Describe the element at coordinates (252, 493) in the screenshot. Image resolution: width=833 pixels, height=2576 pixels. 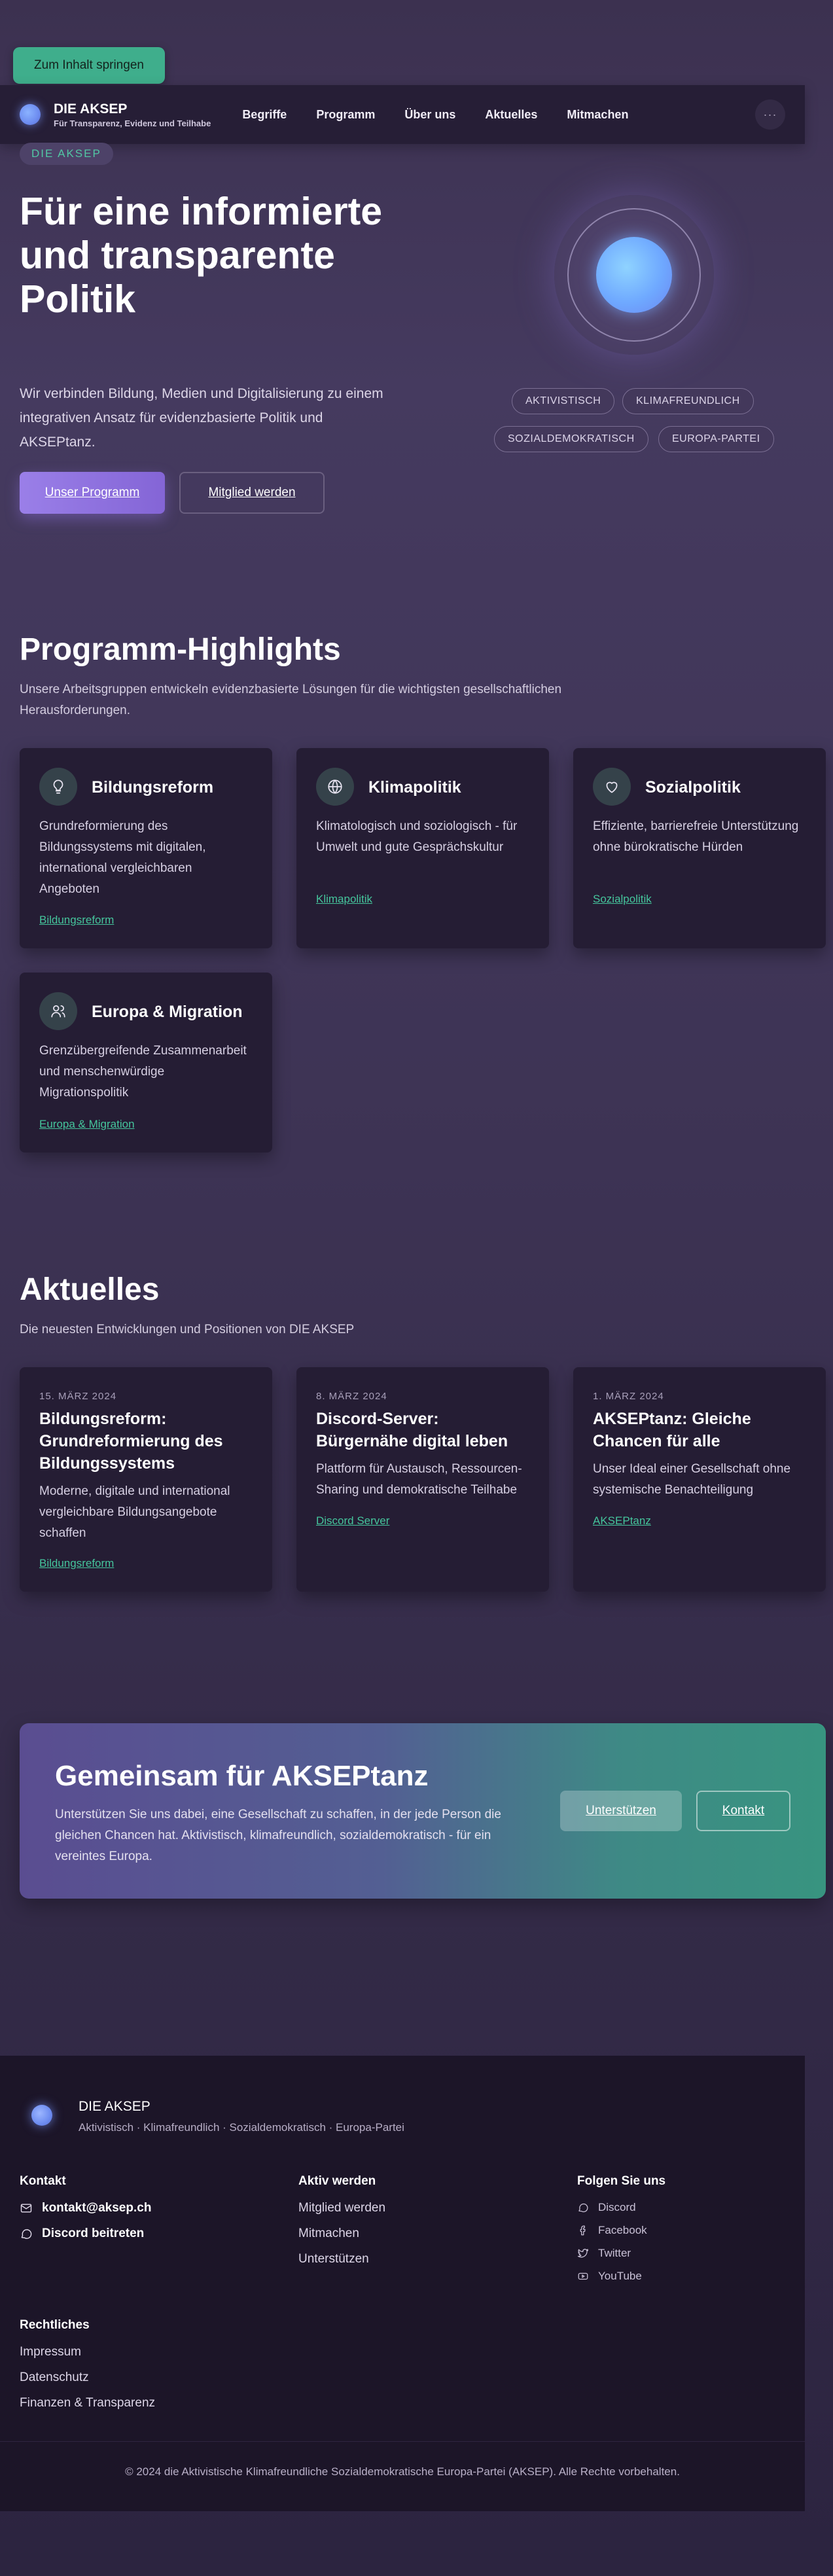
I see `become-member-button: Mitglied werden` at that location.